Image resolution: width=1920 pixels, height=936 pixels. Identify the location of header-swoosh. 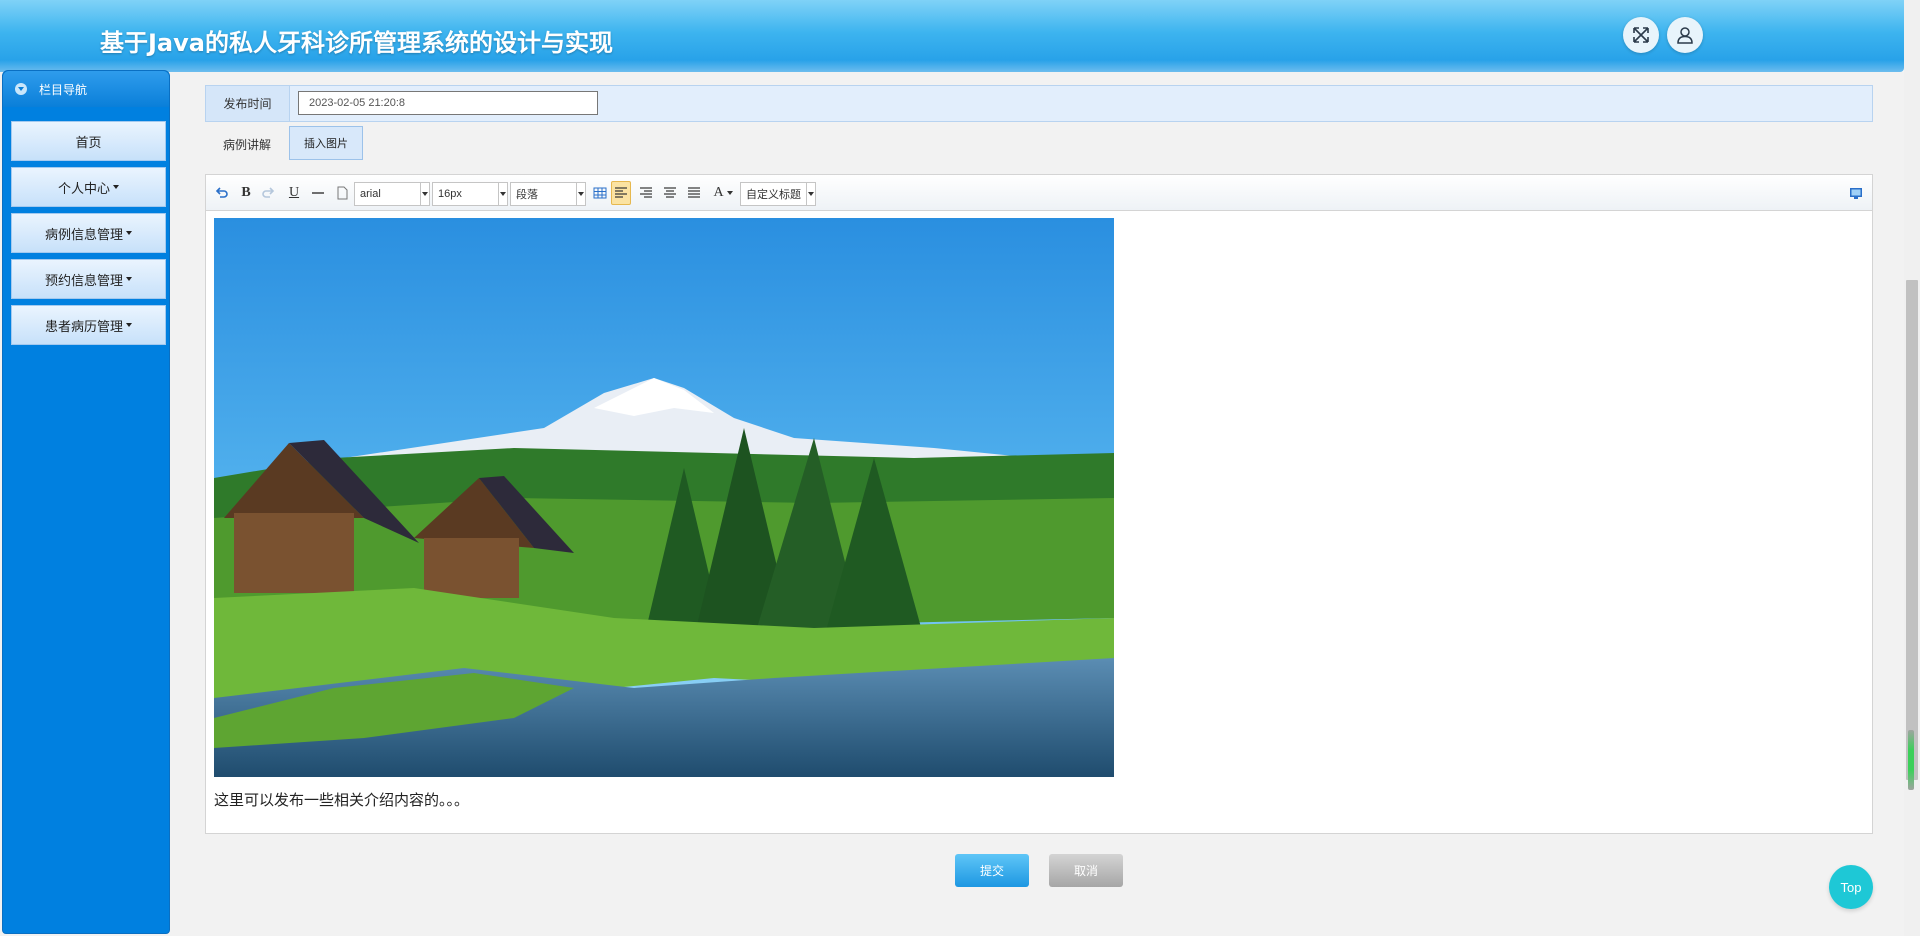
(952, 66).